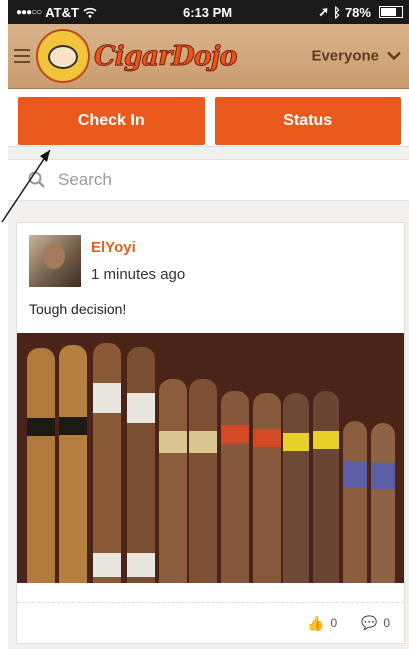  What do you see at coordinates (36, 179) in the screenshot?
I see `search-icon` at bounding box center [36, 179].